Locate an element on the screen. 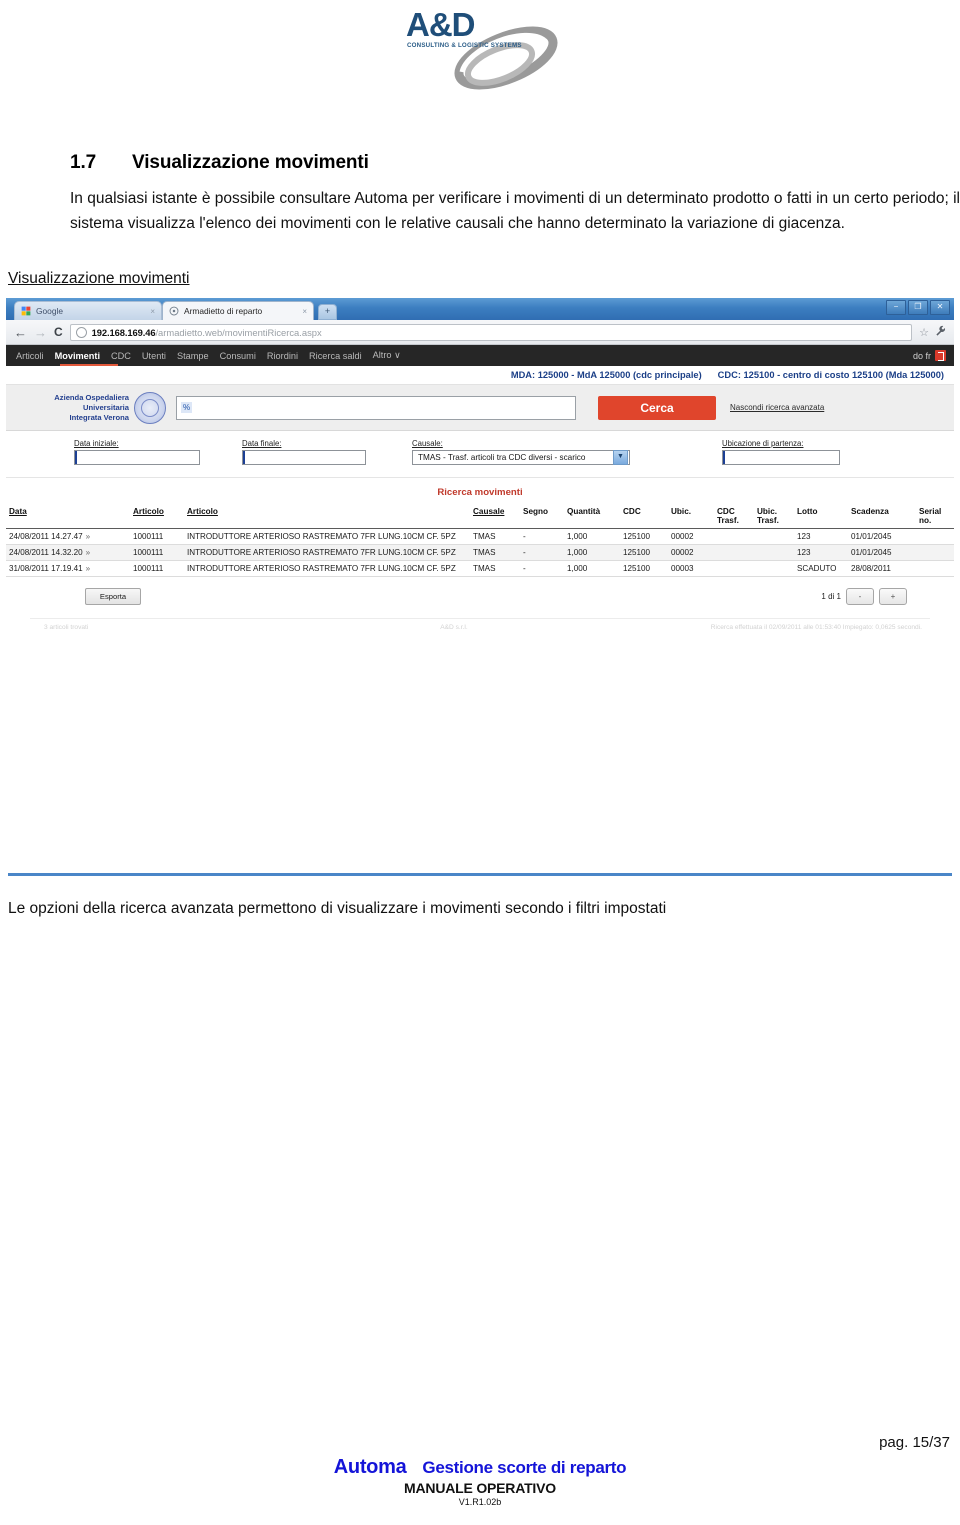 Image resolution: width=960 pixels, height=1525 pixels. browser-tab-armadietto: Armadietto di reparto × is located at coordinates (238, 310).